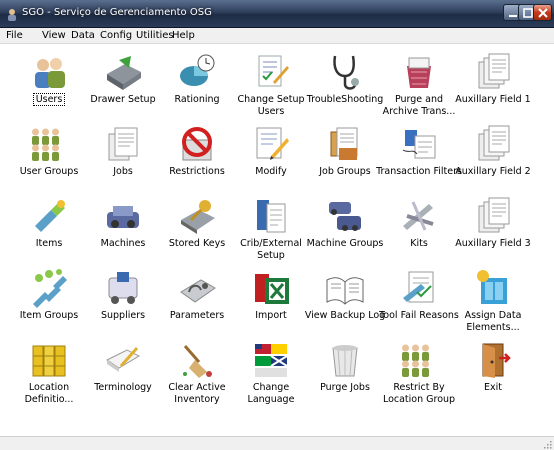  I want to click on tile-job-groups: Job Groups, so click(345, 160).